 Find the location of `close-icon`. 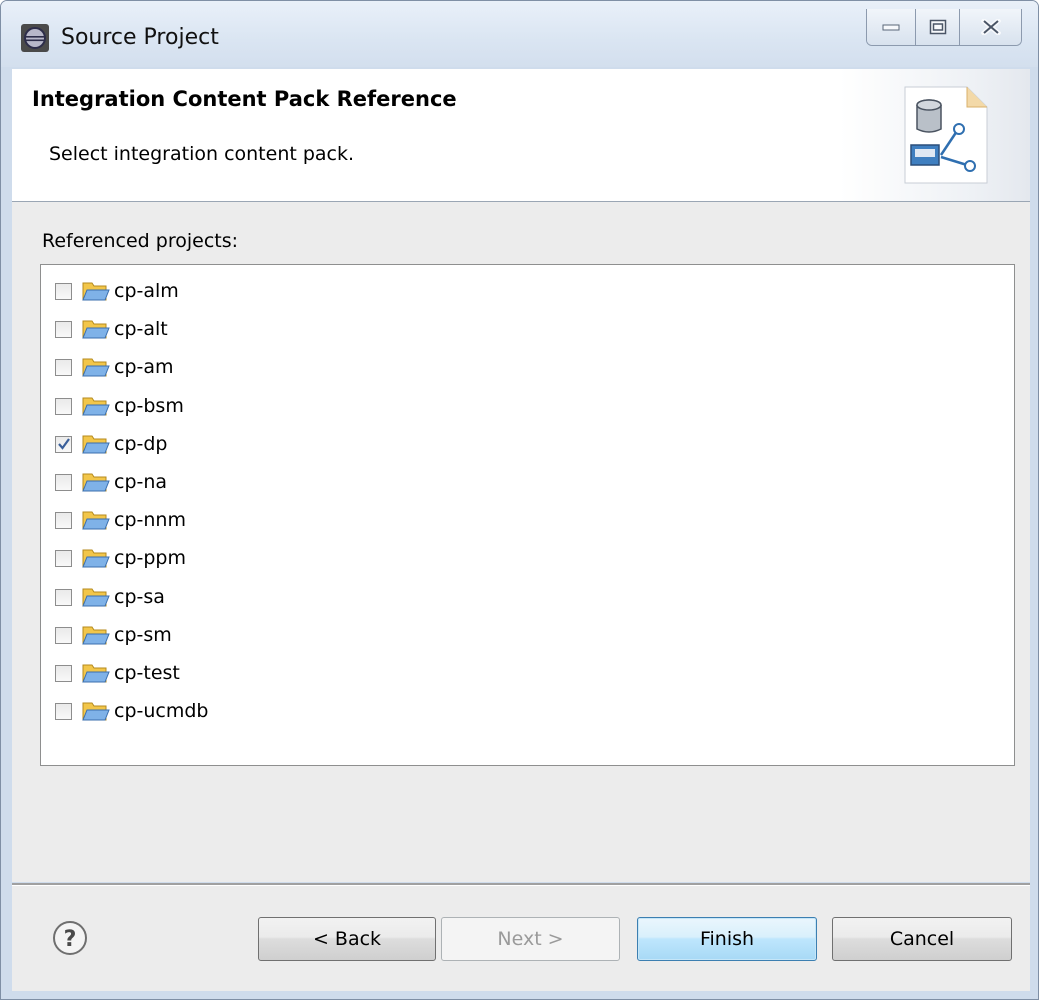

close-icon is located at coordinates (990, 27).